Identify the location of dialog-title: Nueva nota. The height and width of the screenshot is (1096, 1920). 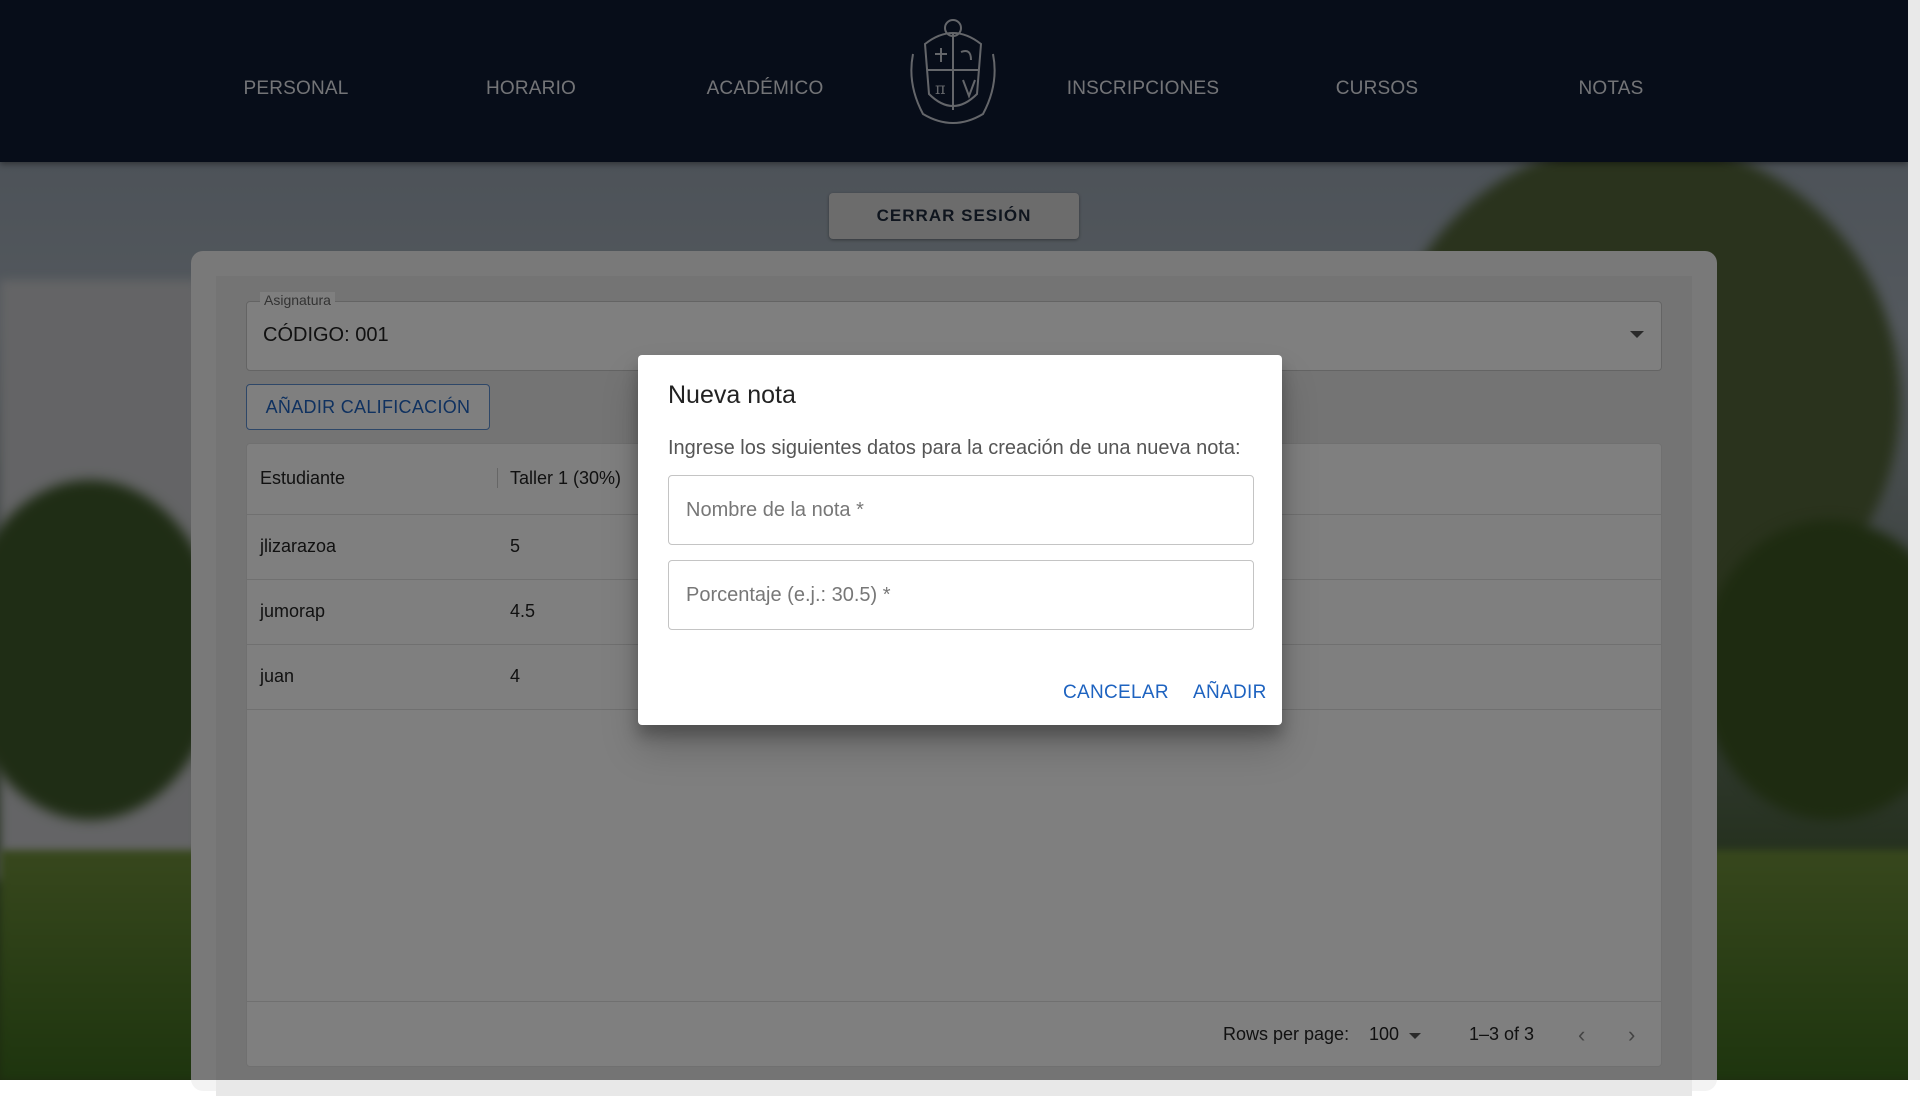
(732, 395).